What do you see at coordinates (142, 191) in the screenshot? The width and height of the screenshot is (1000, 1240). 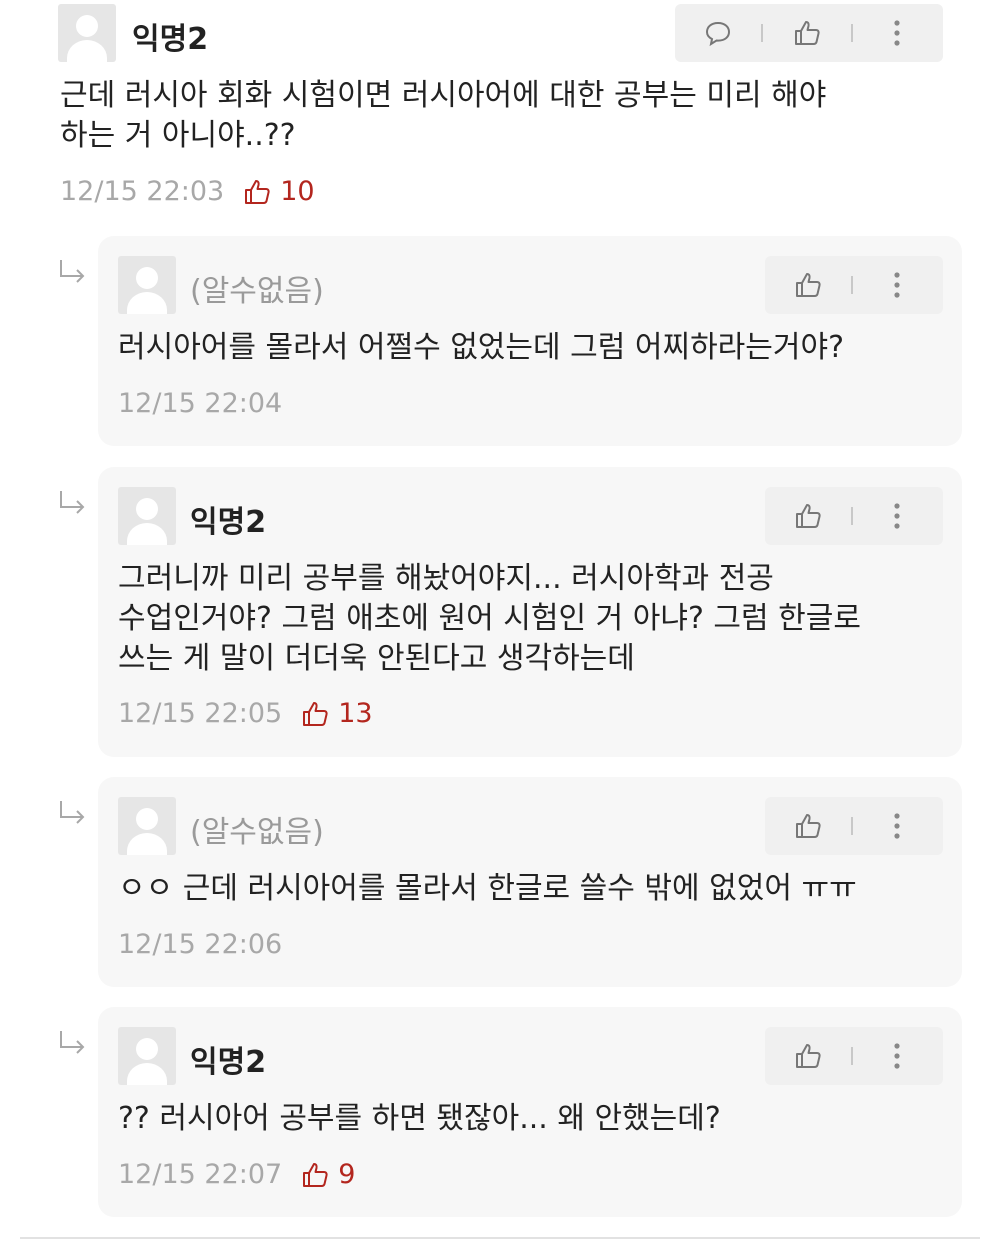 I see `comment-time: 12/15 22:03` at bounding box center [142, 191].